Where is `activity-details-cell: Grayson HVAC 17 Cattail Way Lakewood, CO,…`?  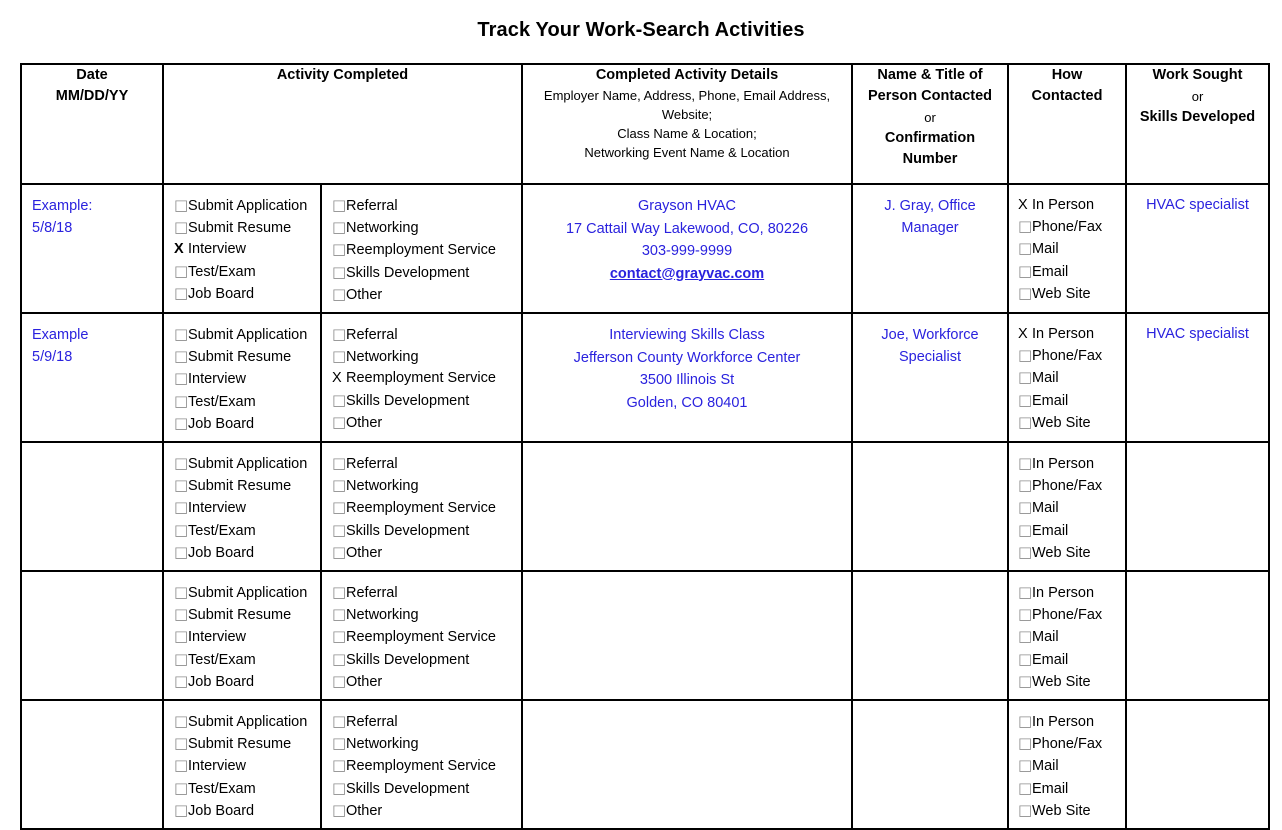
activity-details-cell: Grayson HVAC 17 Cattail Way Lakewood, CO,… is located at coordinates (687, 248).